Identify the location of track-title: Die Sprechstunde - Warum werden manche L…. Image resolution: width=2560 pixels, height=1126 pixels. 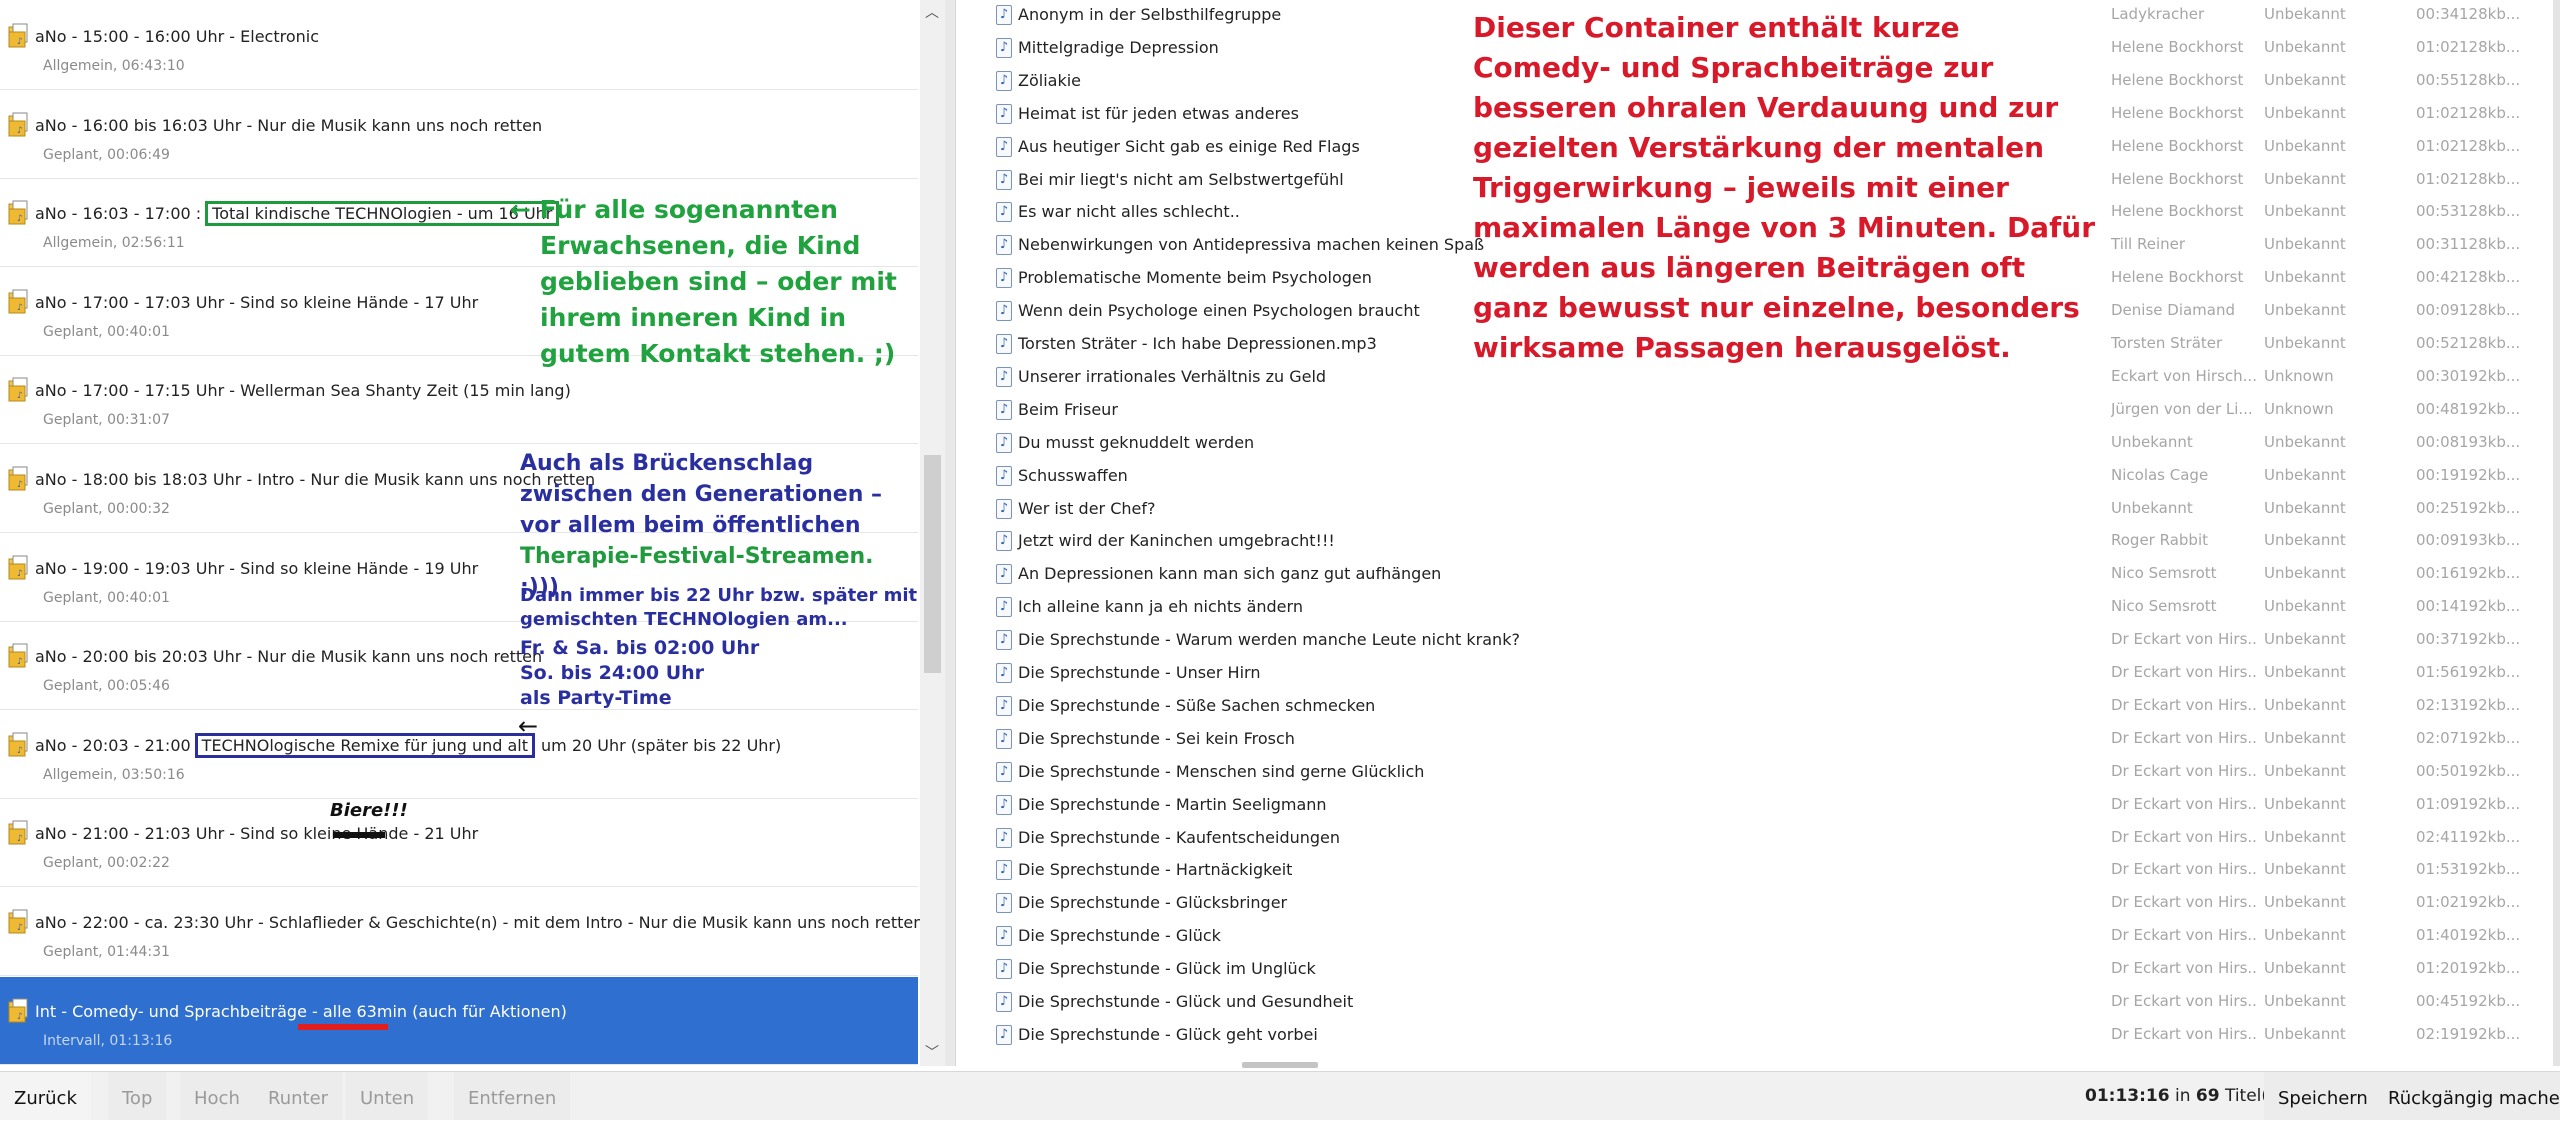
(1269, 640).